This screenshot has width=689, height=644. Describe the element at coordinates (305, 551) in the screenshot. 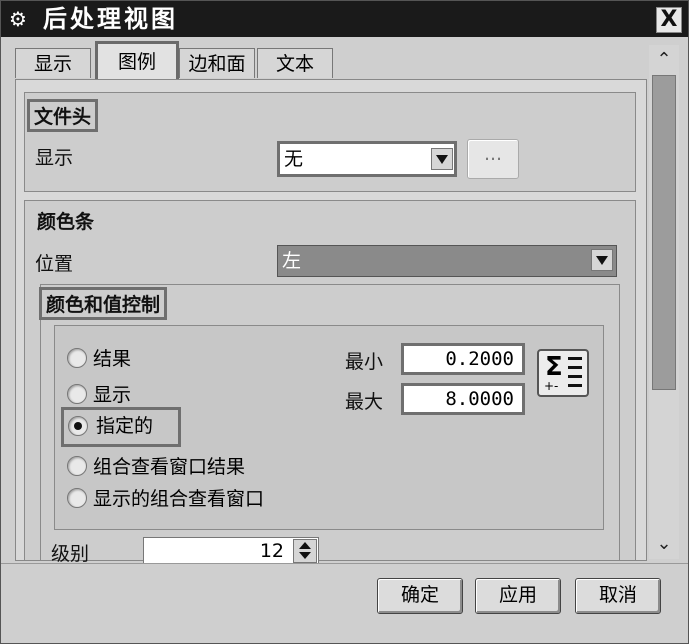

I see `spinner-arrows-icon` at that location.